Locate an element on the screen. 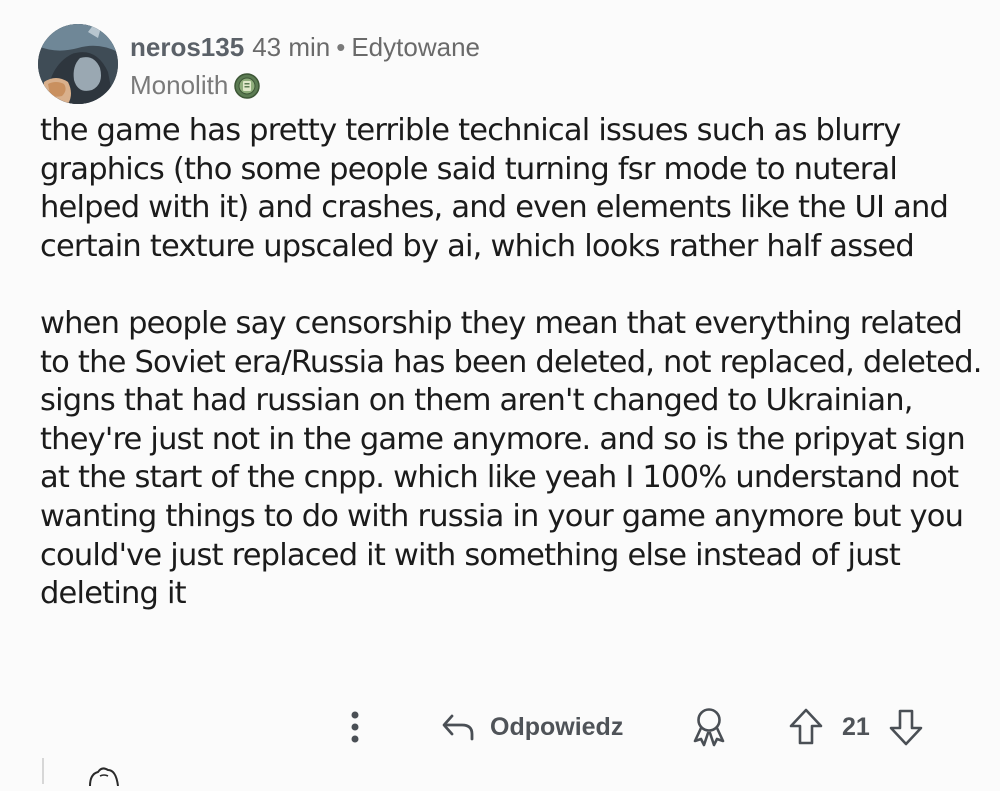 Image resolution: width=1000 pixels, height=791 pixels. avatar-image is located at coordinates (78, 64).